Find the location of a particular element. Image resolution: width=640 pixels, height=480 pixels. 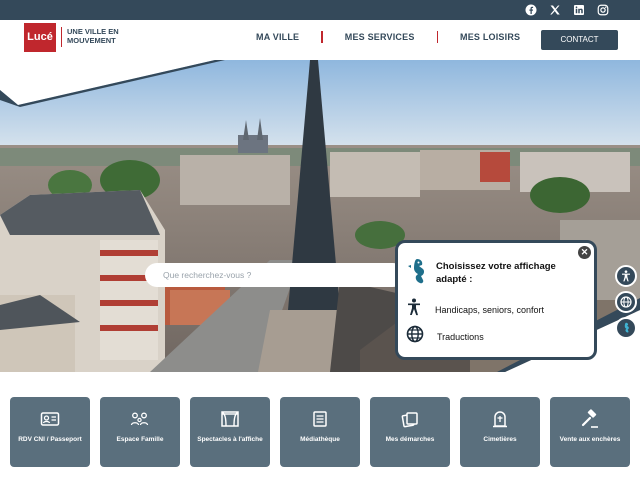

nav-mes-loisirs: MES LOISIRS is located at coordinates (490, 37).